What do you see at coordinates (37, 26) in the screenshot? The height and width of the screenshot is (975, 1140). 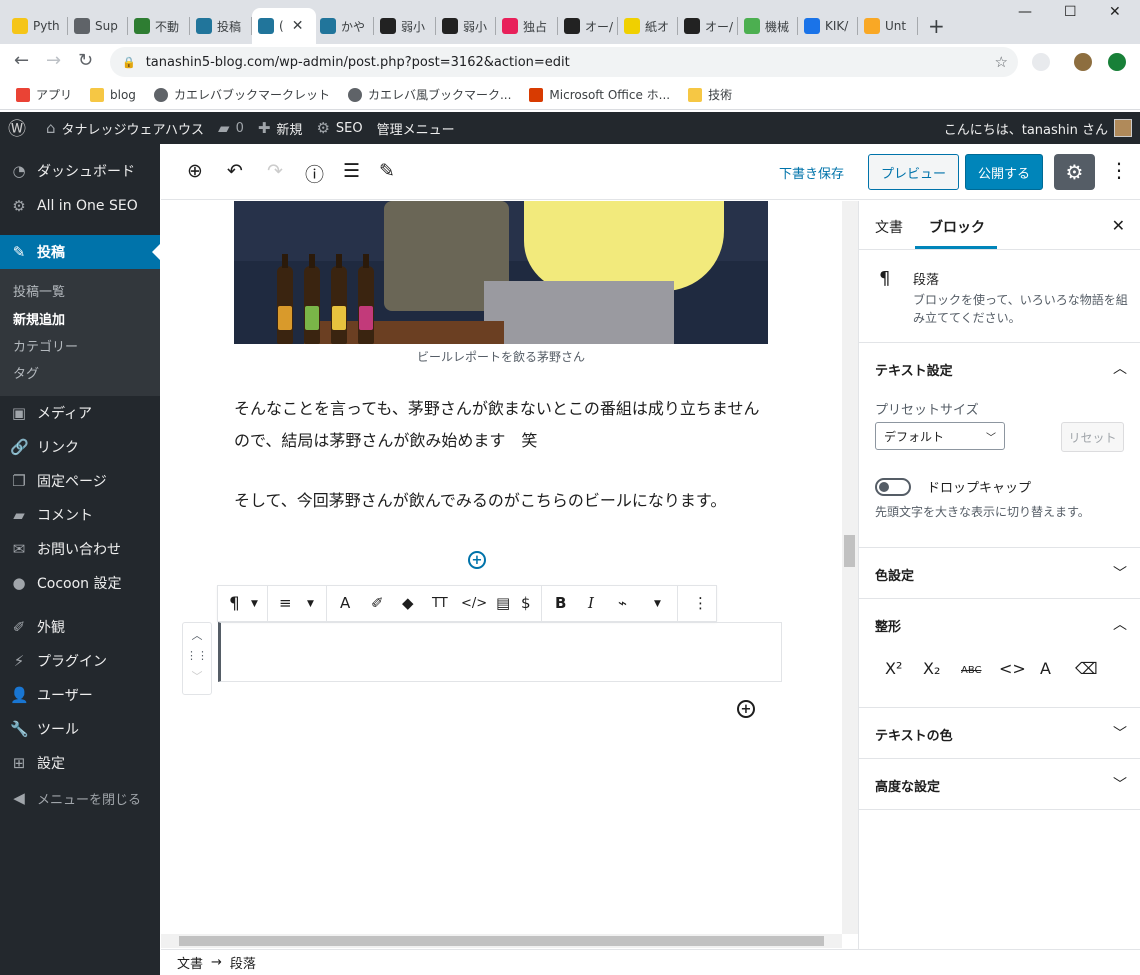 I see `browser-tab: Pyth` at bounding box center [37, 26].